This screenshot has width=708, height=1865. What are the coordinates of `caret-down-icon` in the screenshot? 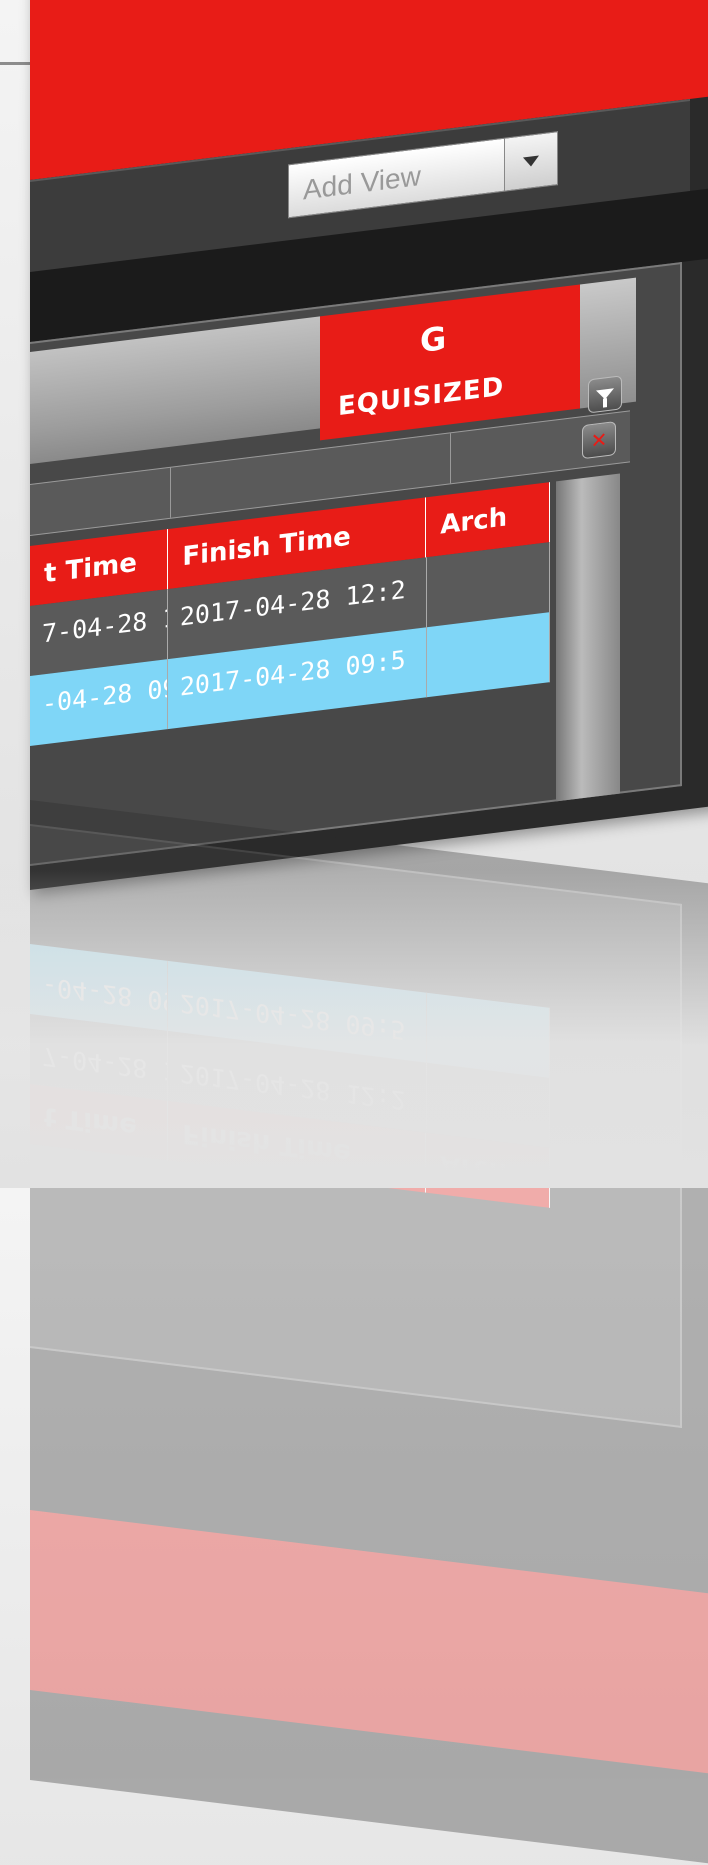 It's located at (531, 161).